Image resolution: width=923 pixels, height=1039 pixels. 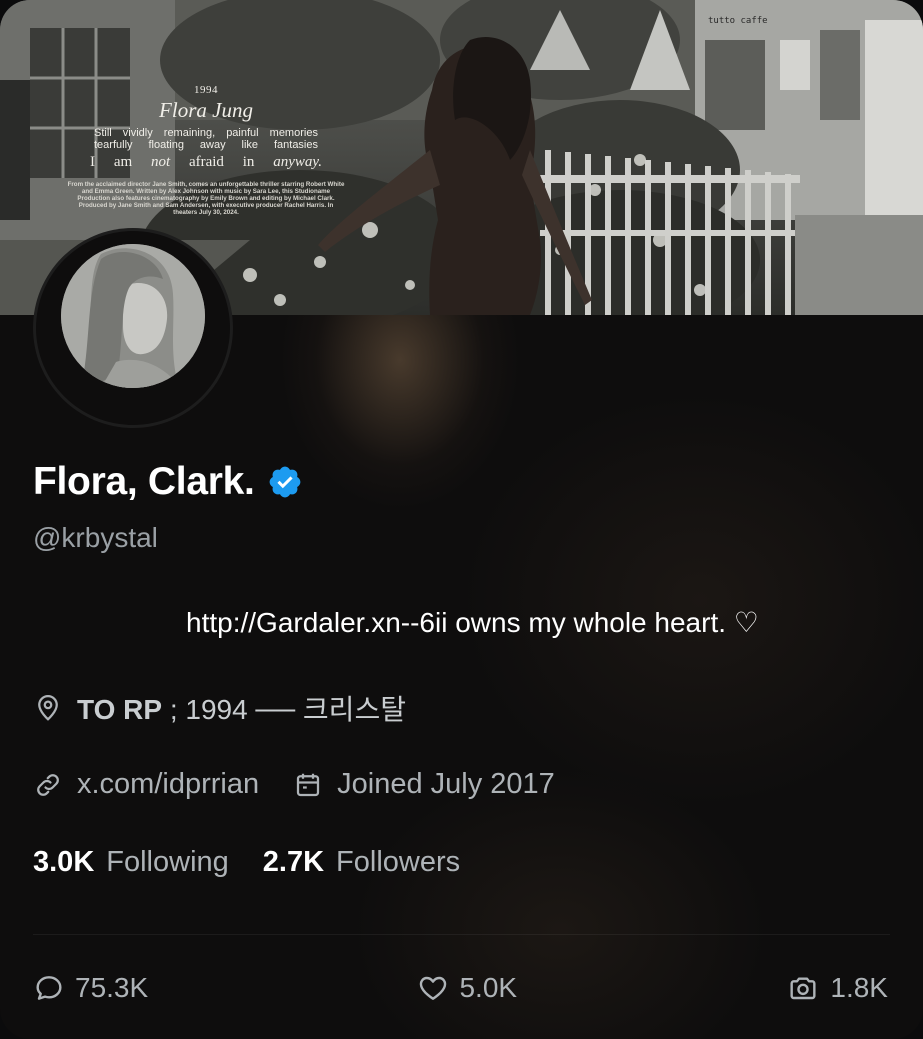 I want to click on avatar, so click(x=133, y=316).